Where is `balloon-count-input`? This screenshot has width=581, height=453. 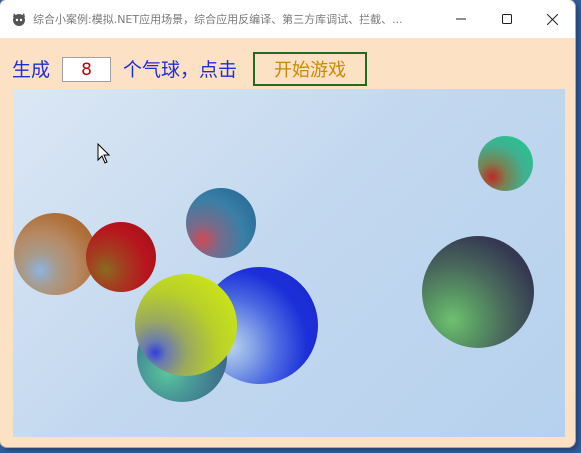
balloon-count-input is located at coordinates (86, 69).